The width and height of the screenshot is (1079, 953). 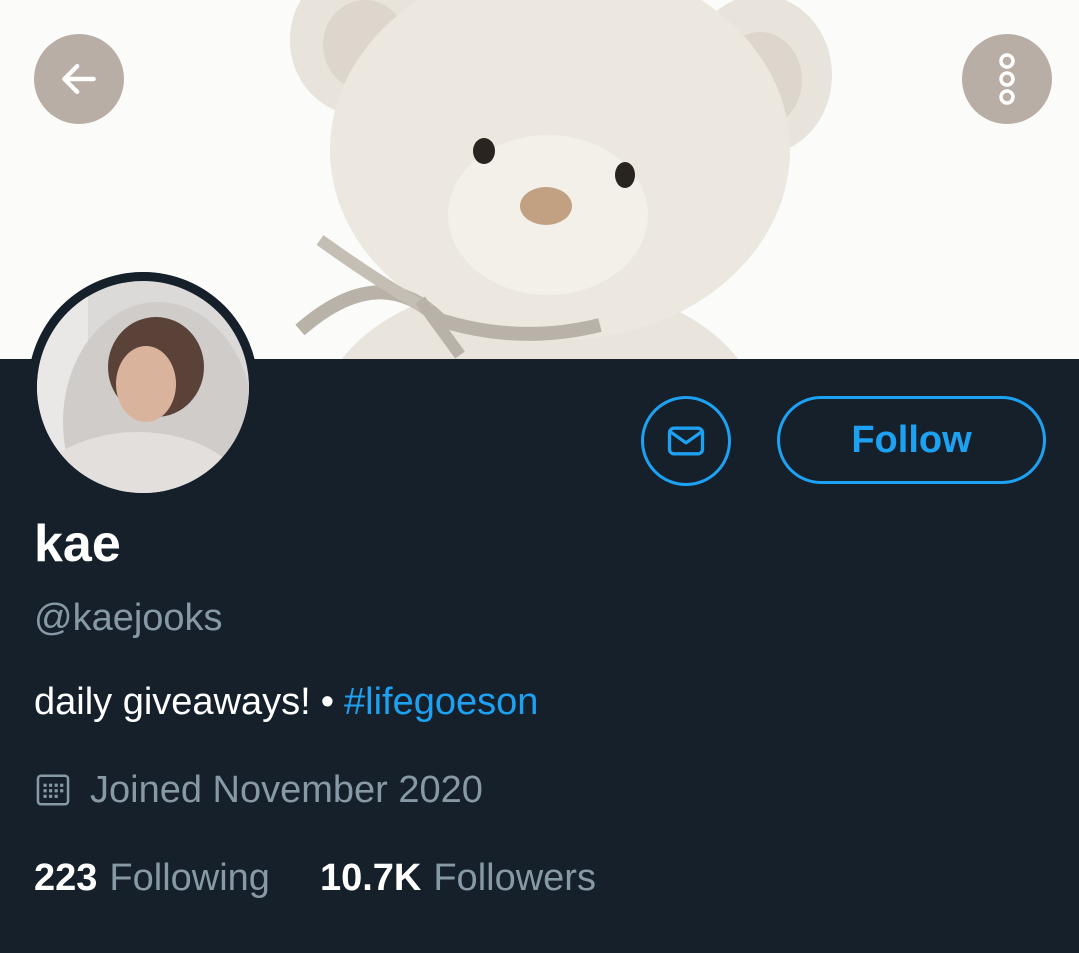 What do you see at coordinates (143, 387) in the screenshot?
I see `avatar` at bounding box center [143, 387].